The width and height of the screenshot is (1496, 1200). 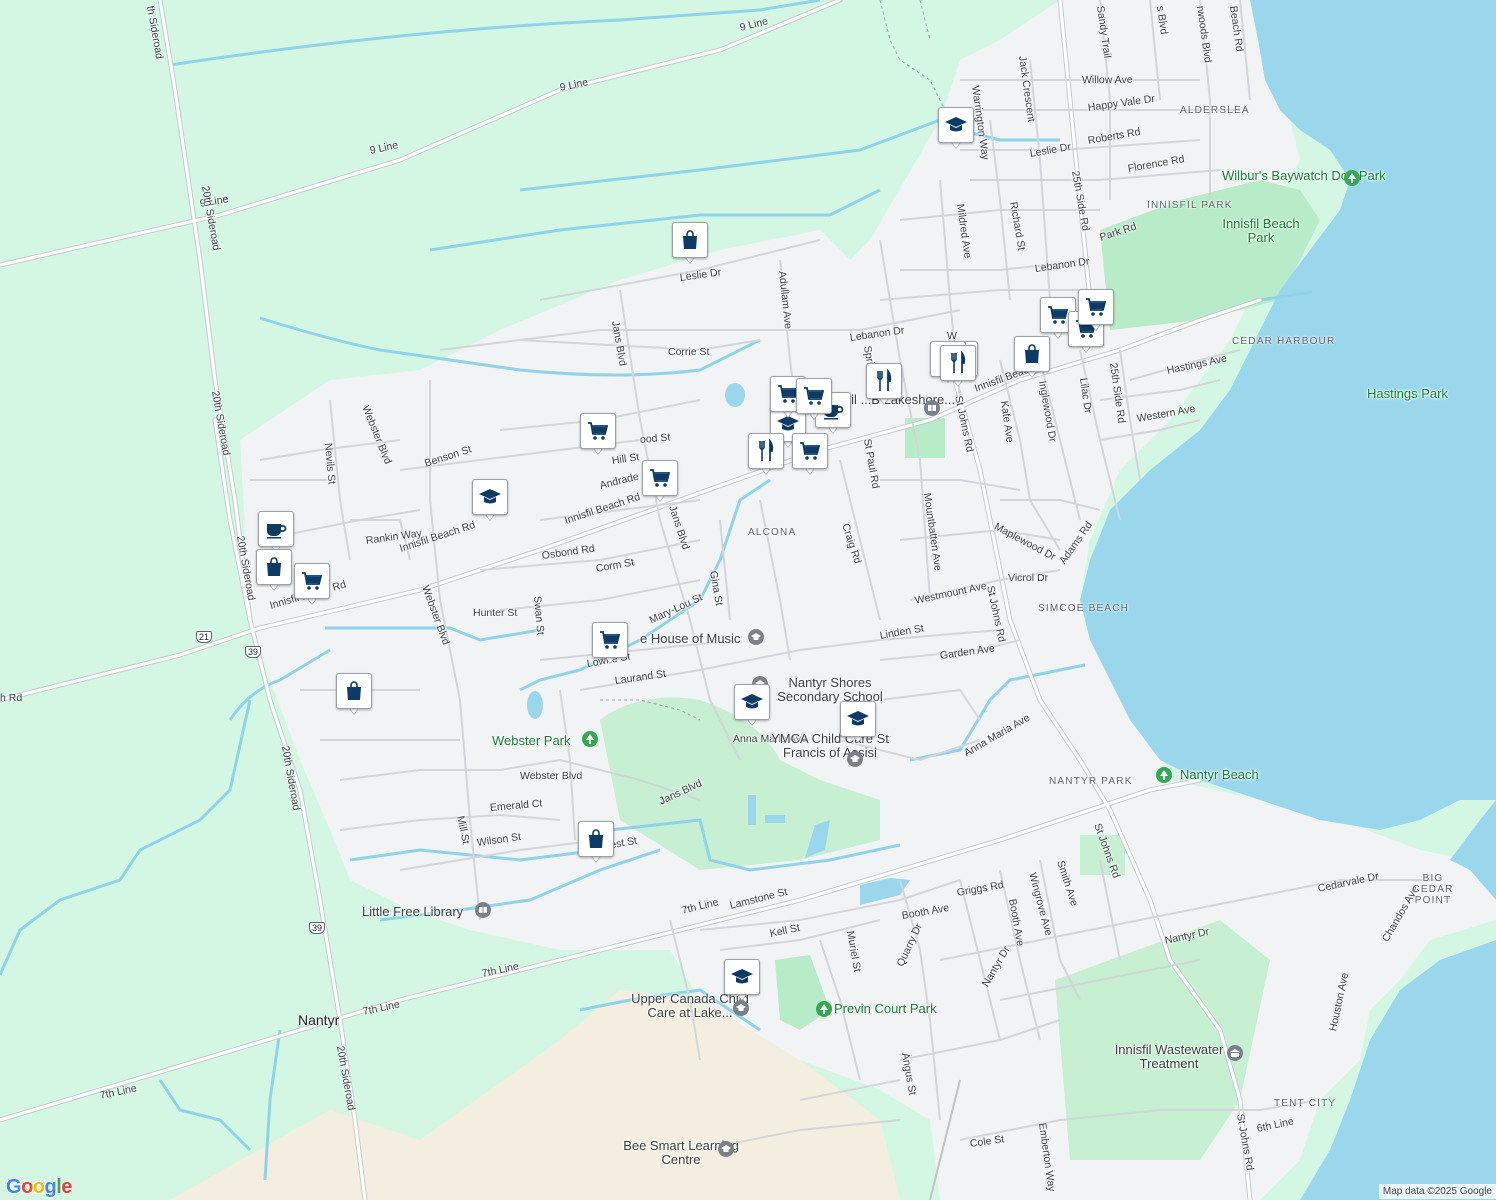 What do you see at coordinates (1190, 205) in the screenshot?
I see `area-label: INNISFIL PARK` at bounding box center [1190, 205].